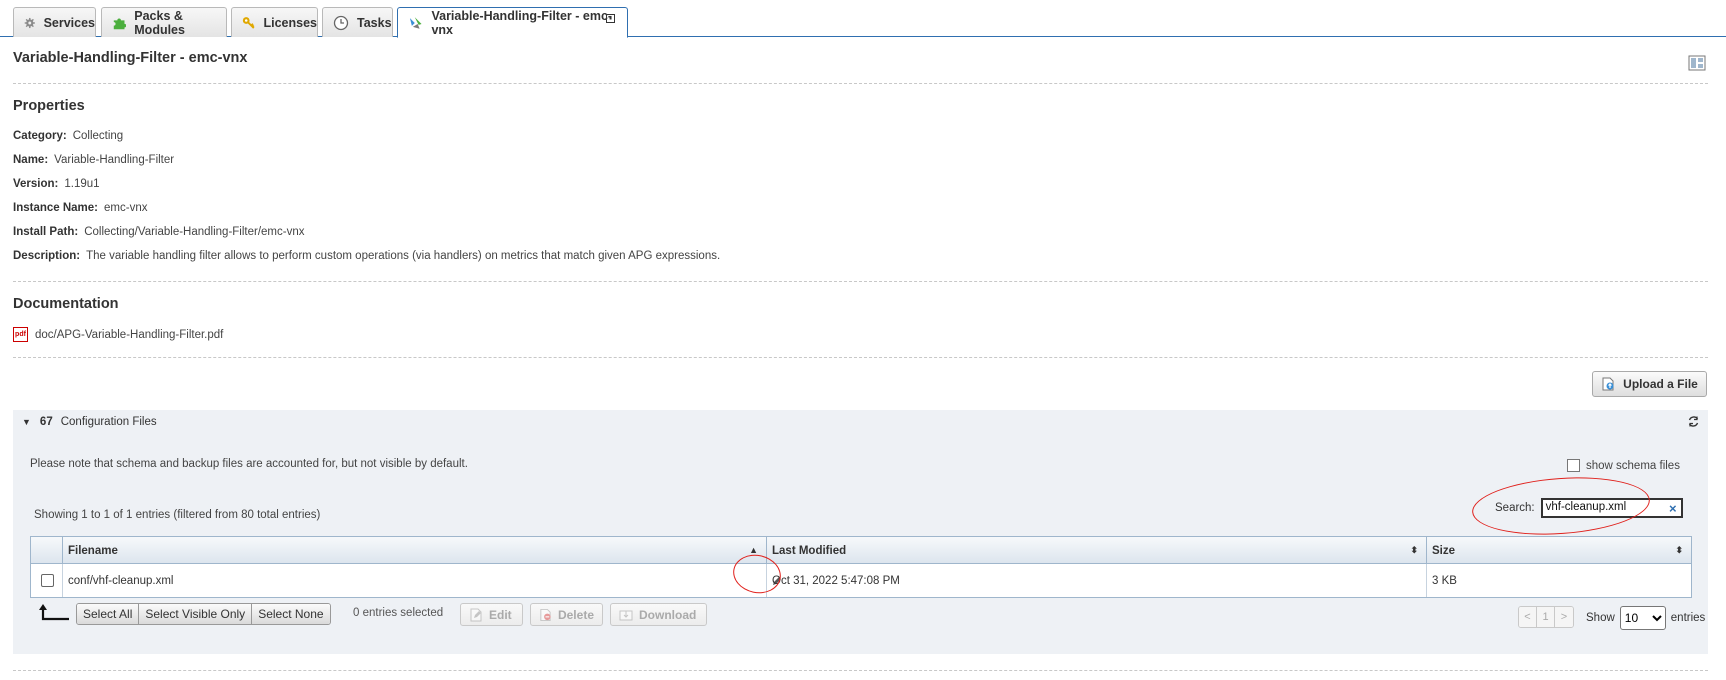  I want to click on puzzle-icon, so click(120, 23).